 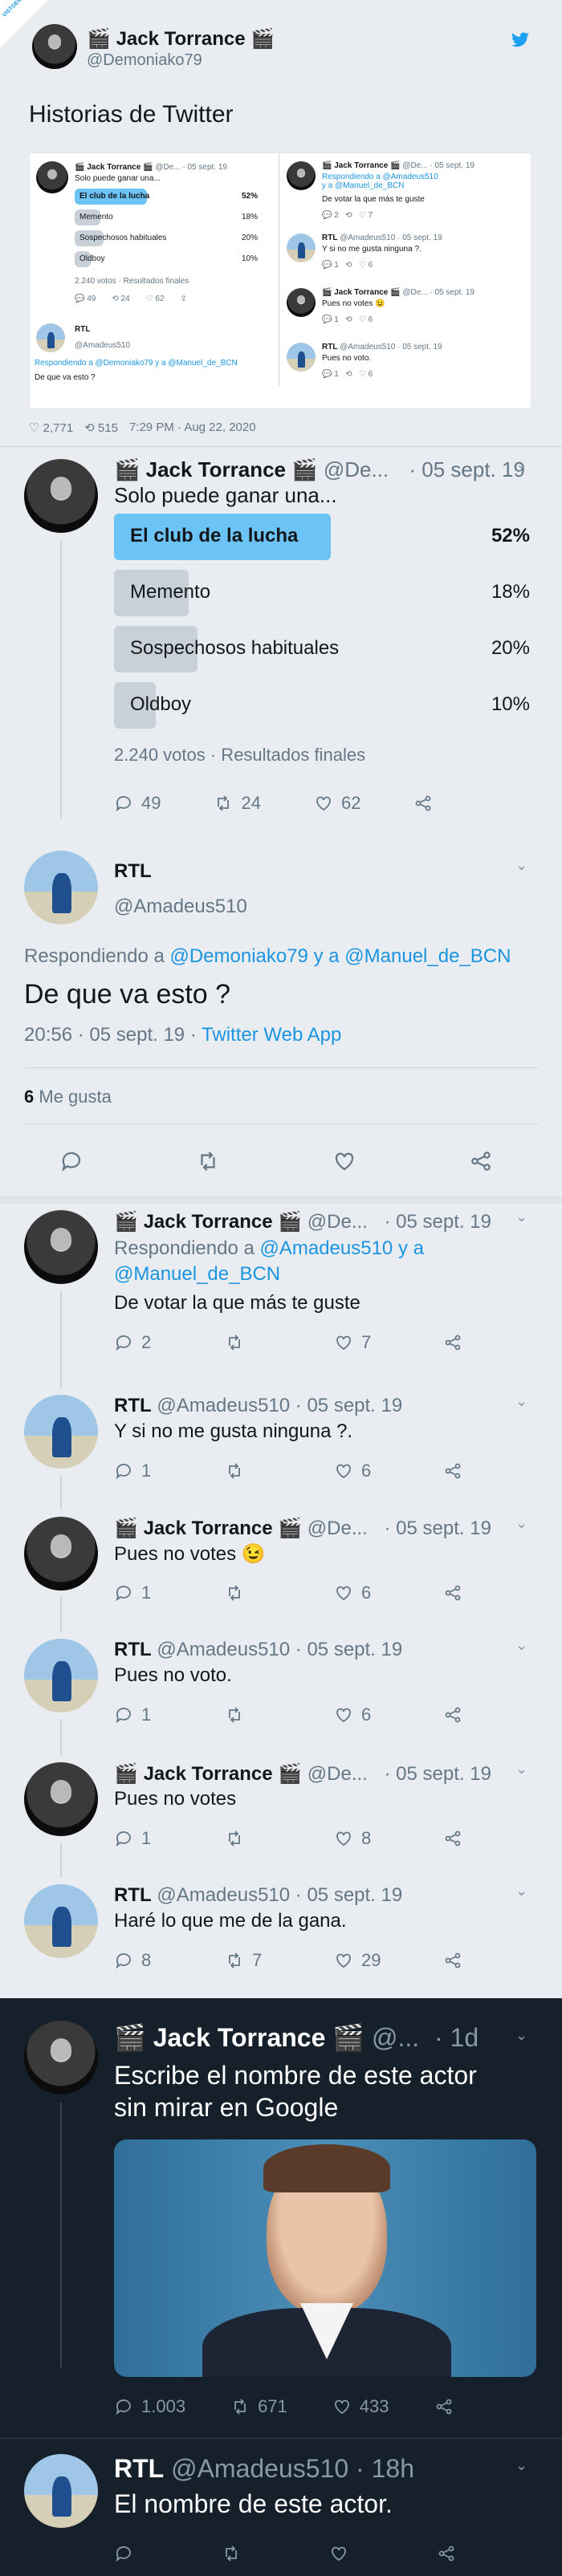 I want to click on reply-actions: 8 7 29, so click(x=288, y=1961).